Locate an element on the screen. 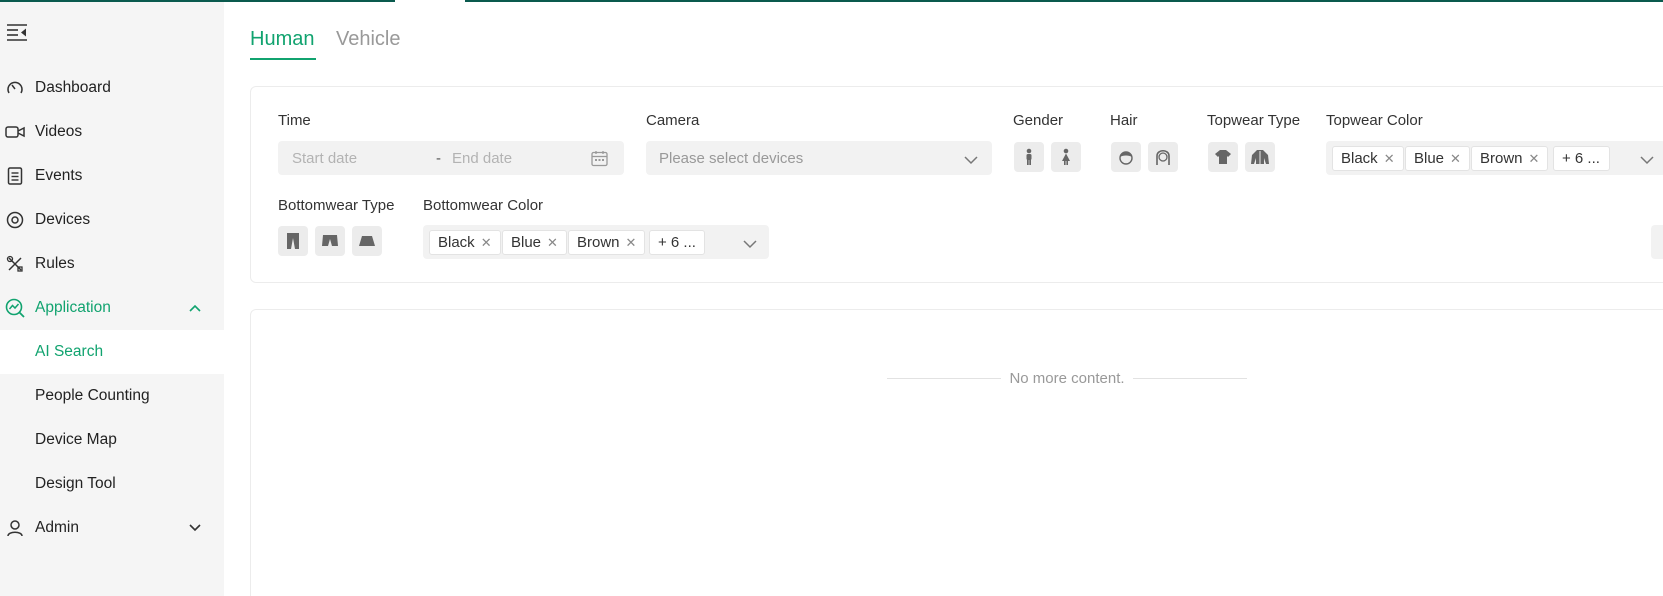 The height and width of the screenshot is (596, 1663). gender-label: Gender is located at coordinates (1038, 120).